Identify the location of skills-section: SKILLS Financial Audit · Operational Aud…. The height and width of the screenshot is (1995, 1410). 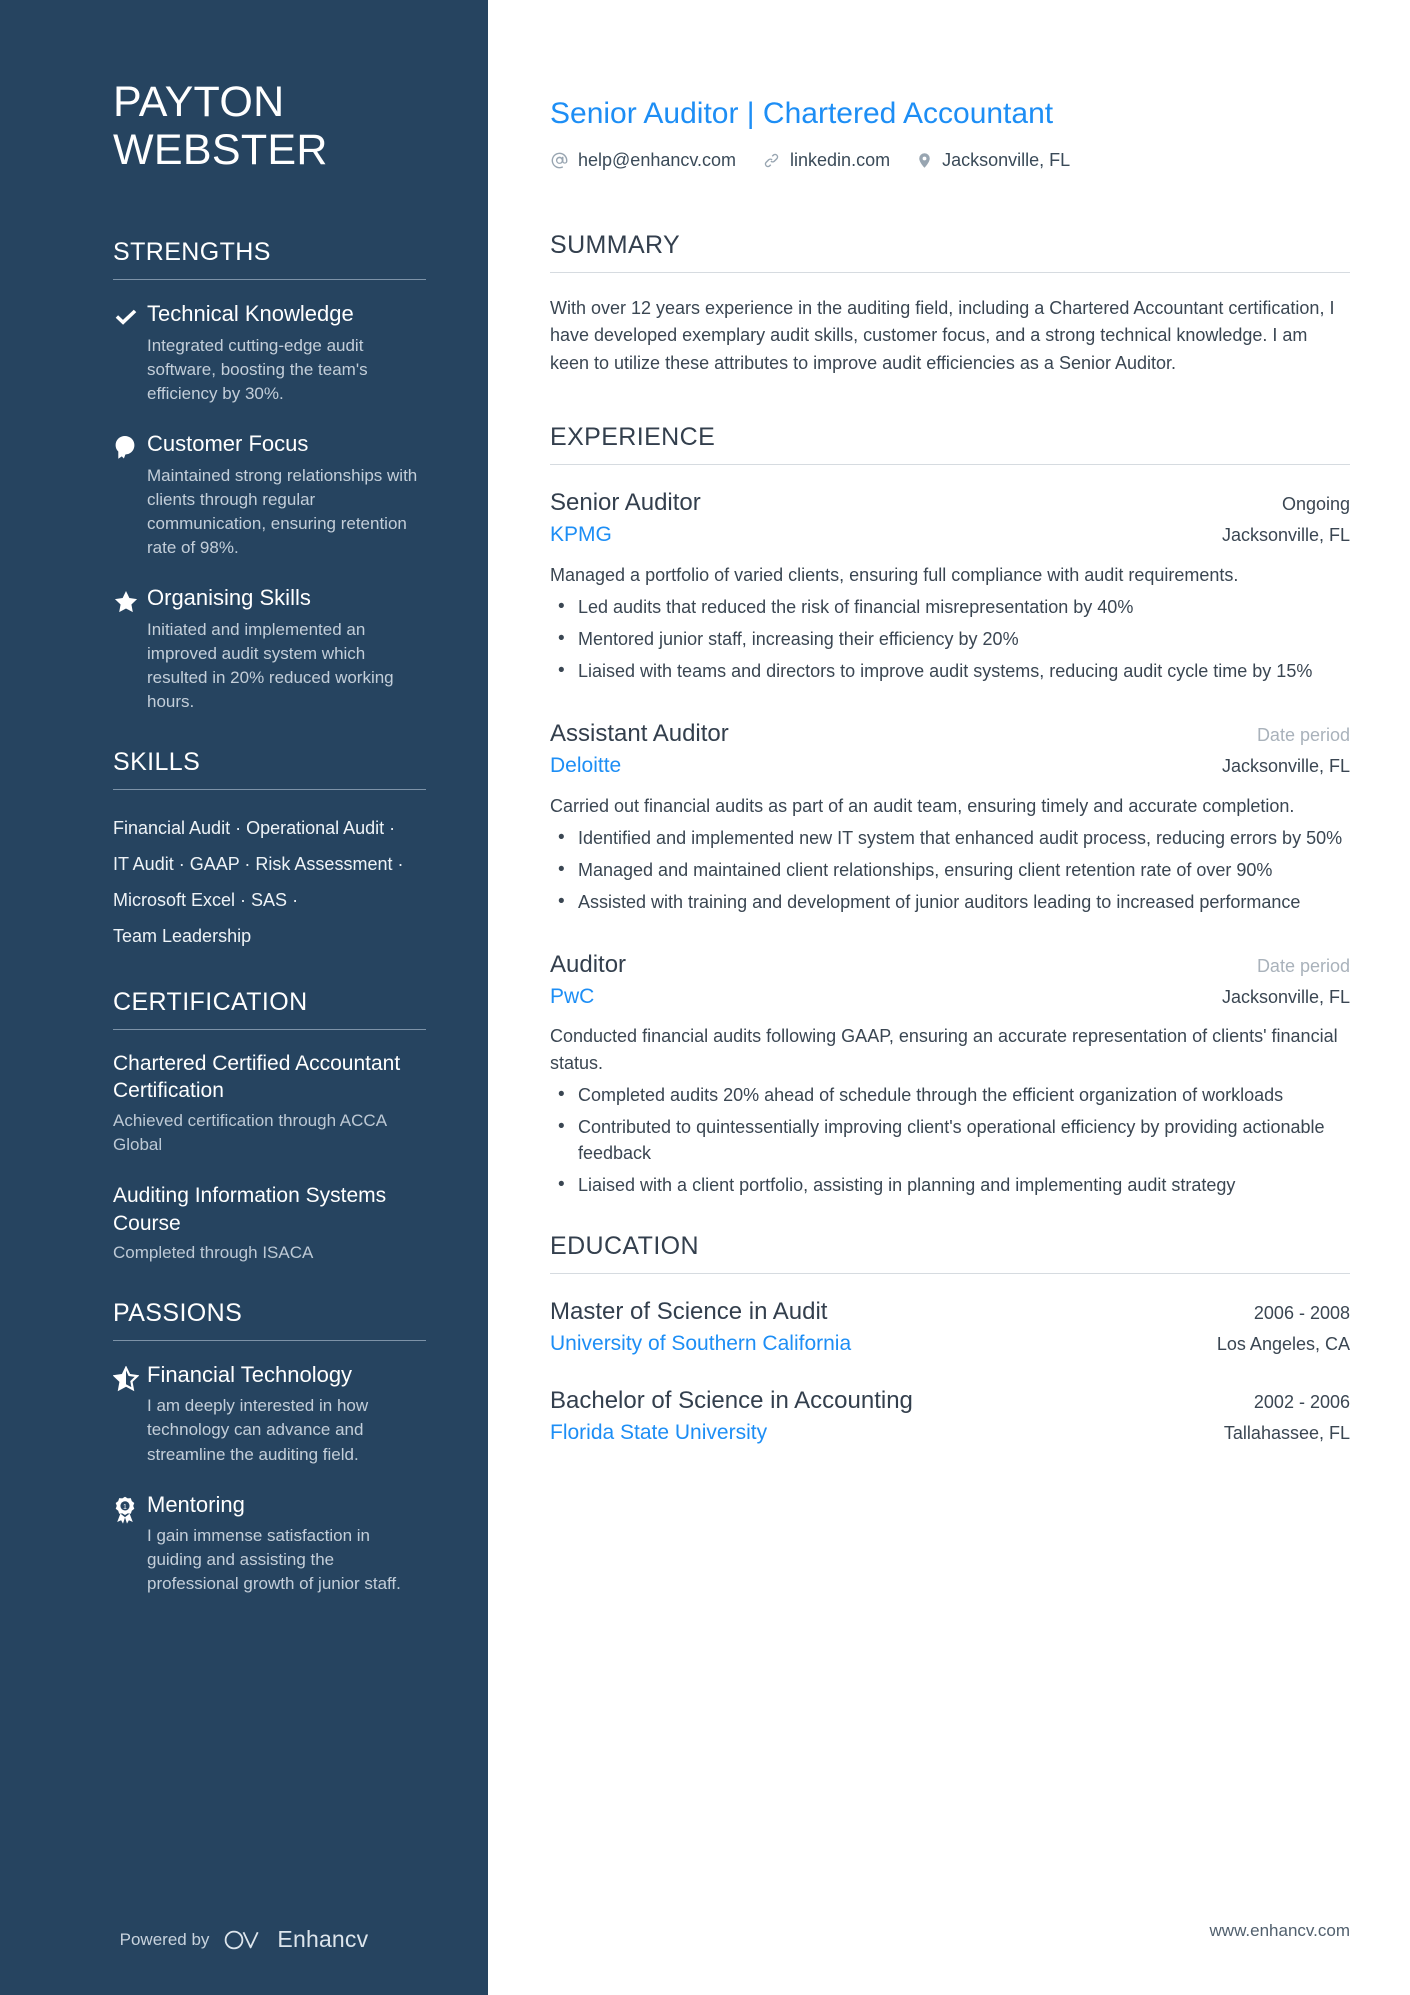
(269, 851).